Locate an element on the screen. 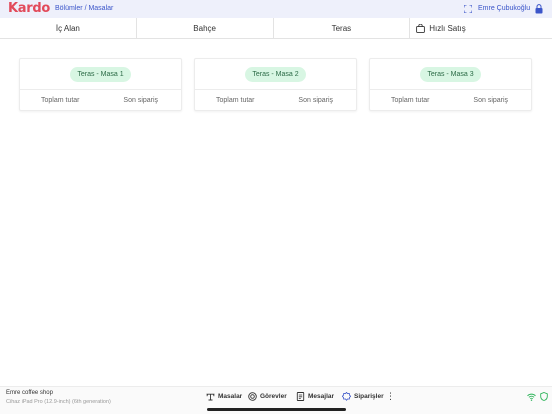 The height and width of the screenshot is (414, 552). table-card-header: Teras - Masa 1 is located at coordinates (100, 74).